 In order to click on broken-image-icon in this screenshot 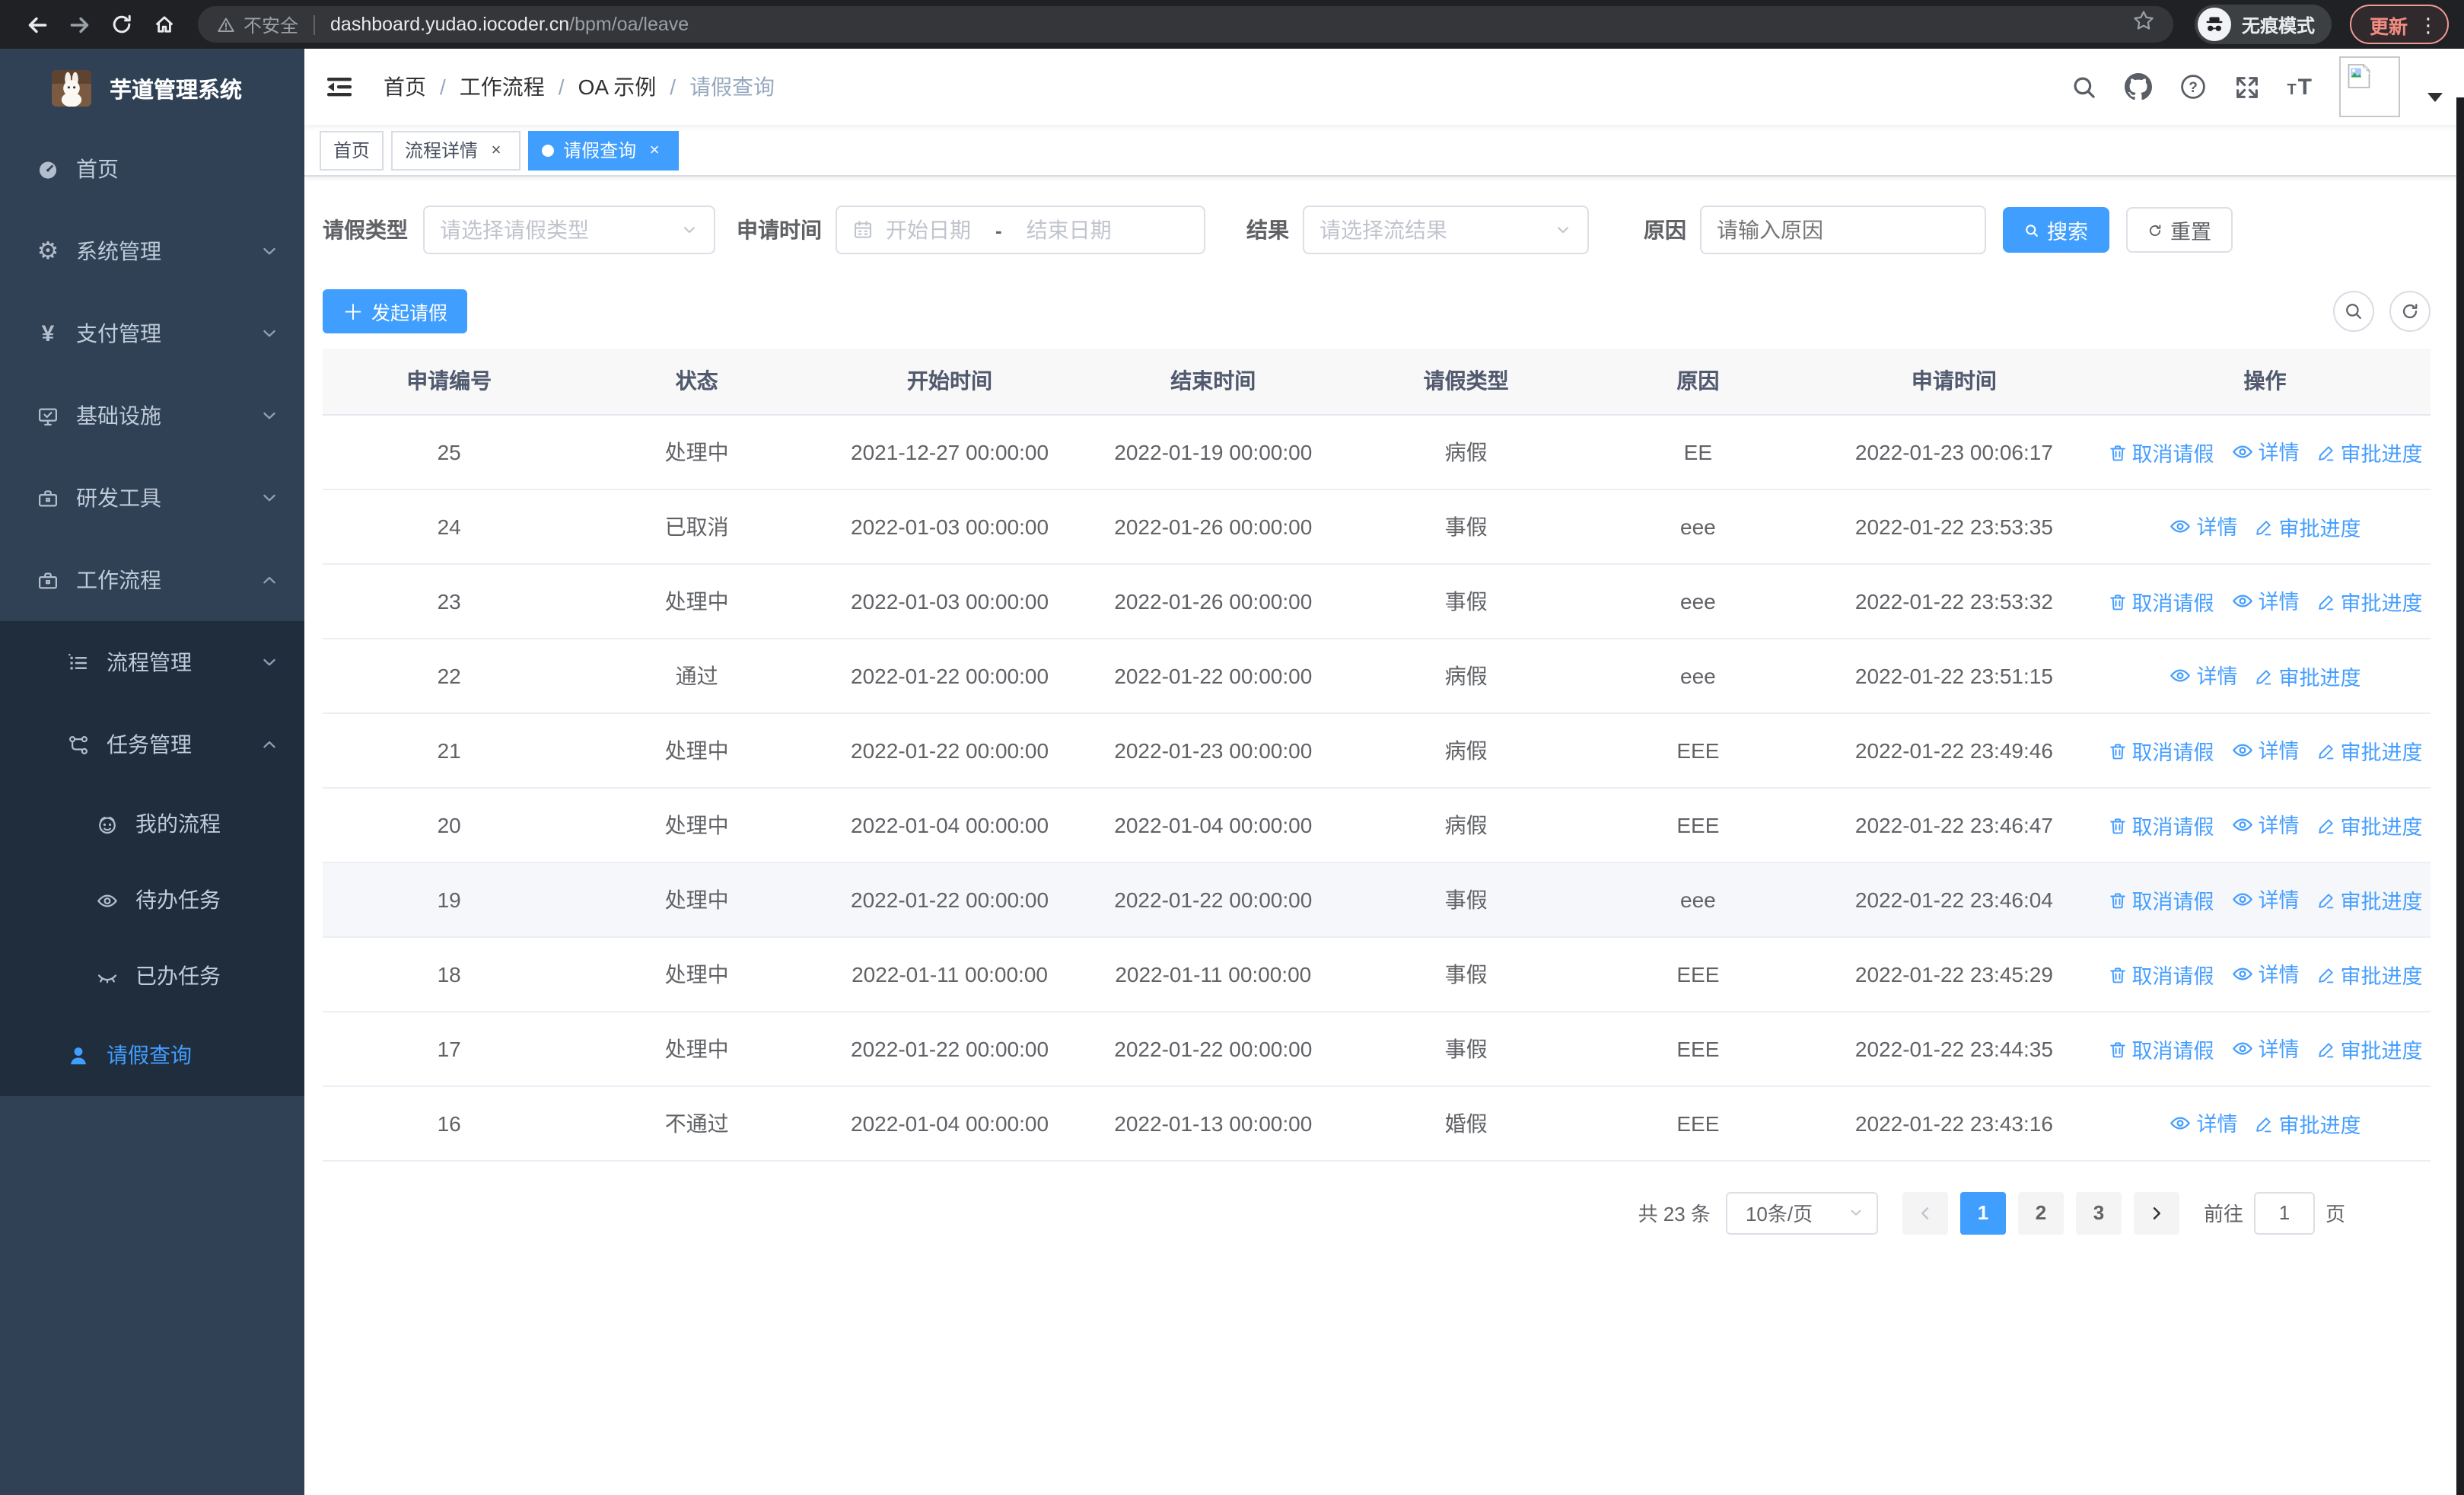, I will do `click(2359, 76)`.